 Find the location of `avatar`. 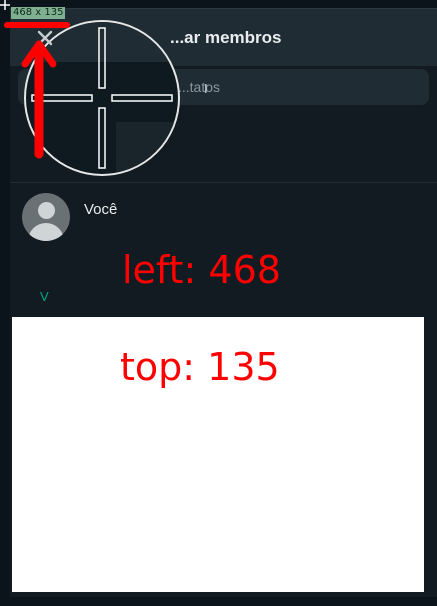

avatar is located at coordinates (46, 217).